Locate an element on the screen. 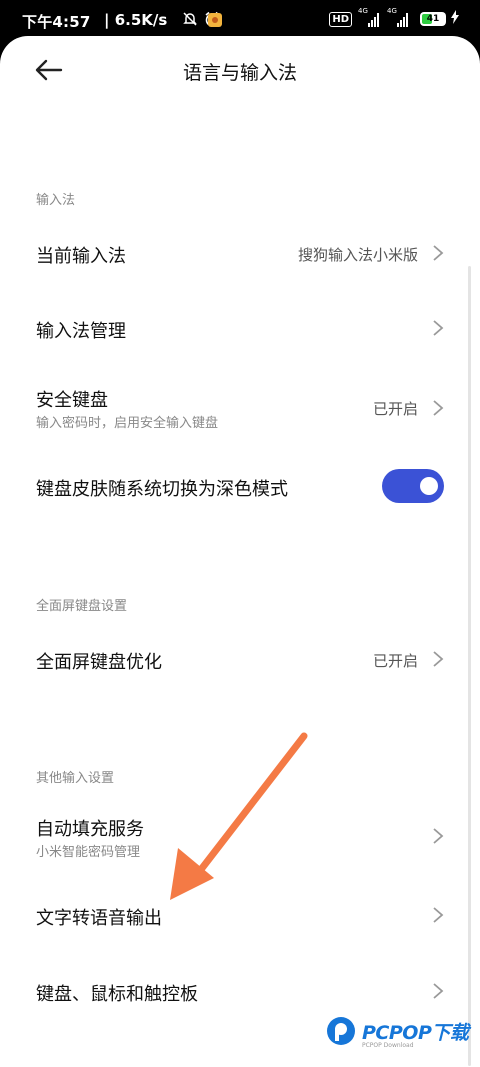 This screenshot has height=1067, width=480. hd-badge: HD is located at coordinates (340, 19).